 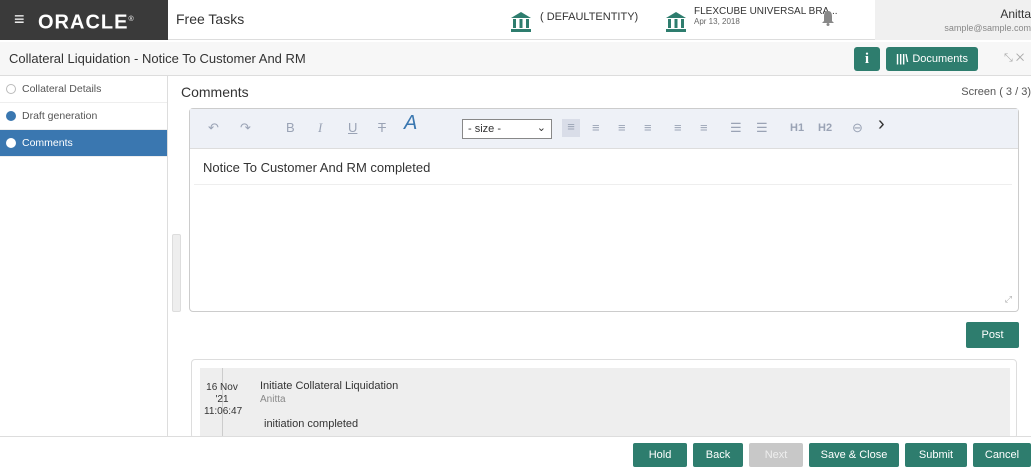 I want to click on heading2-icon: H2, so click(x=825, y=128).